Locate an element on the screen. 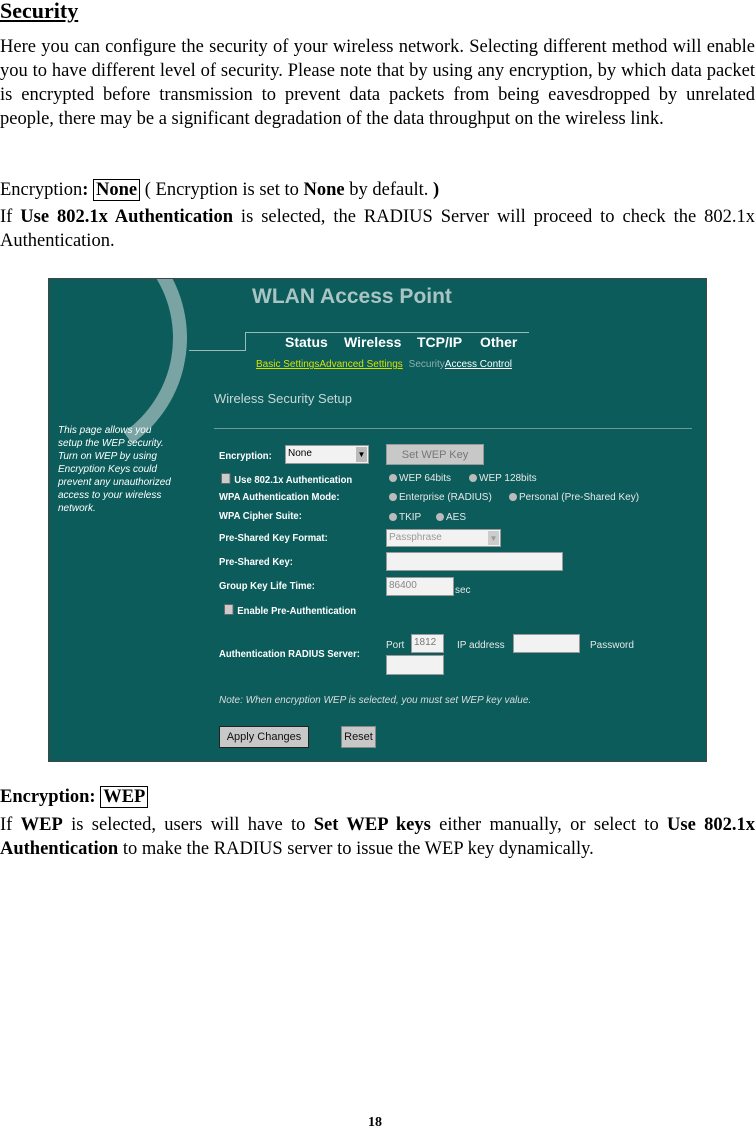 This screenshot has height=1131, width=756. group-key-label: Group Key Life Time: is located at coordinates (267, 586).